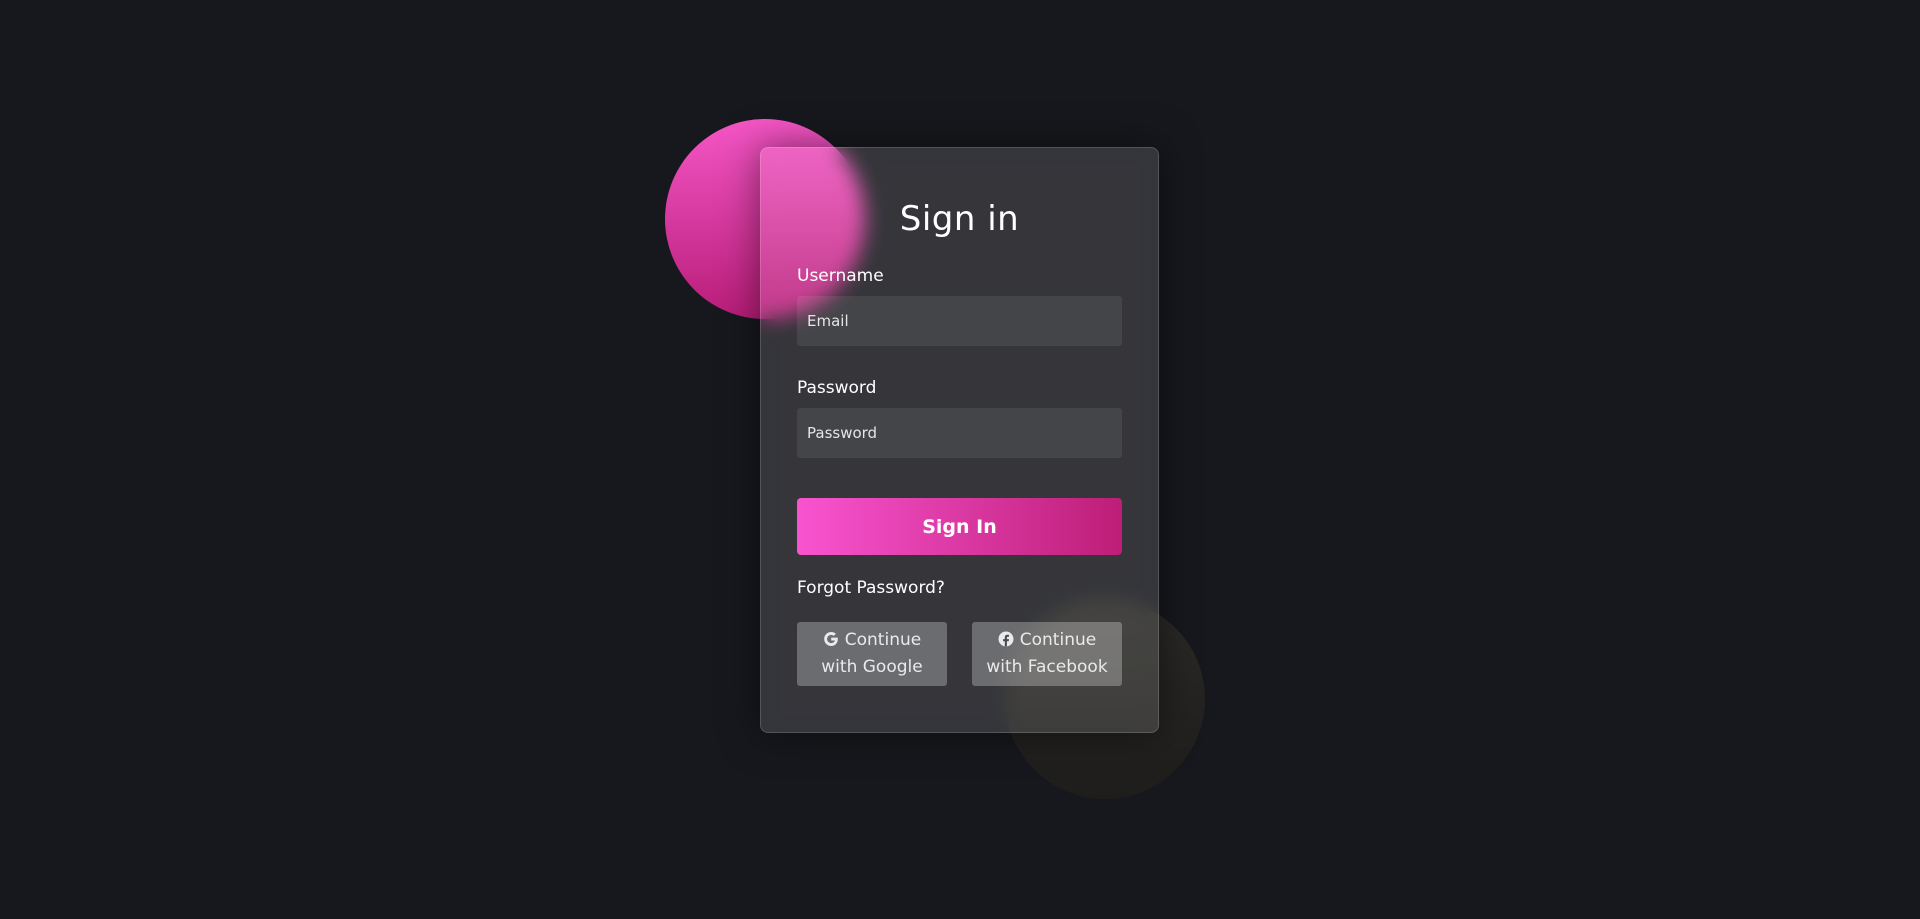 The height and width of the screenshot is (919, 1920). Describe the element at coordinates (1006, 642) in the screenshot. I see `facebook-icon` at that location.